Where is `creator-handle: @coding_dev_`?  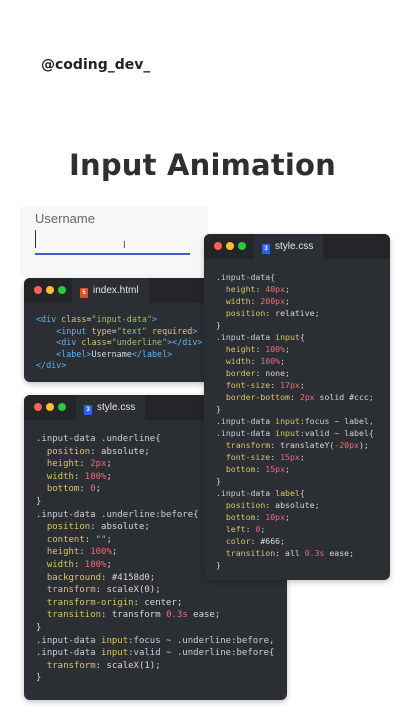 creator-handle: @coding_dev_ is located at coordinates (96, 65).